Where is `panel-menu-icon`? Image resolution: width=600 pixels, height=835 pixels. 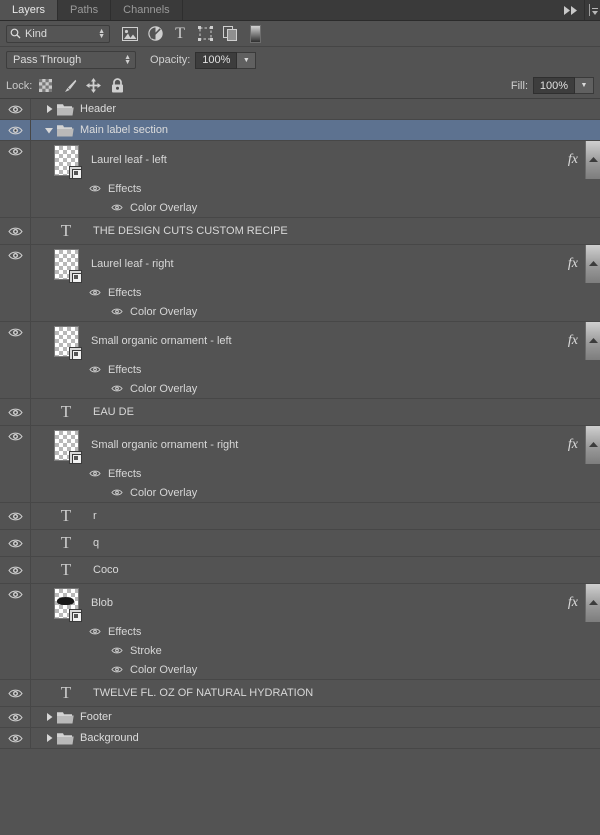
panel-menu-icon is located at coordinates (592, 10).